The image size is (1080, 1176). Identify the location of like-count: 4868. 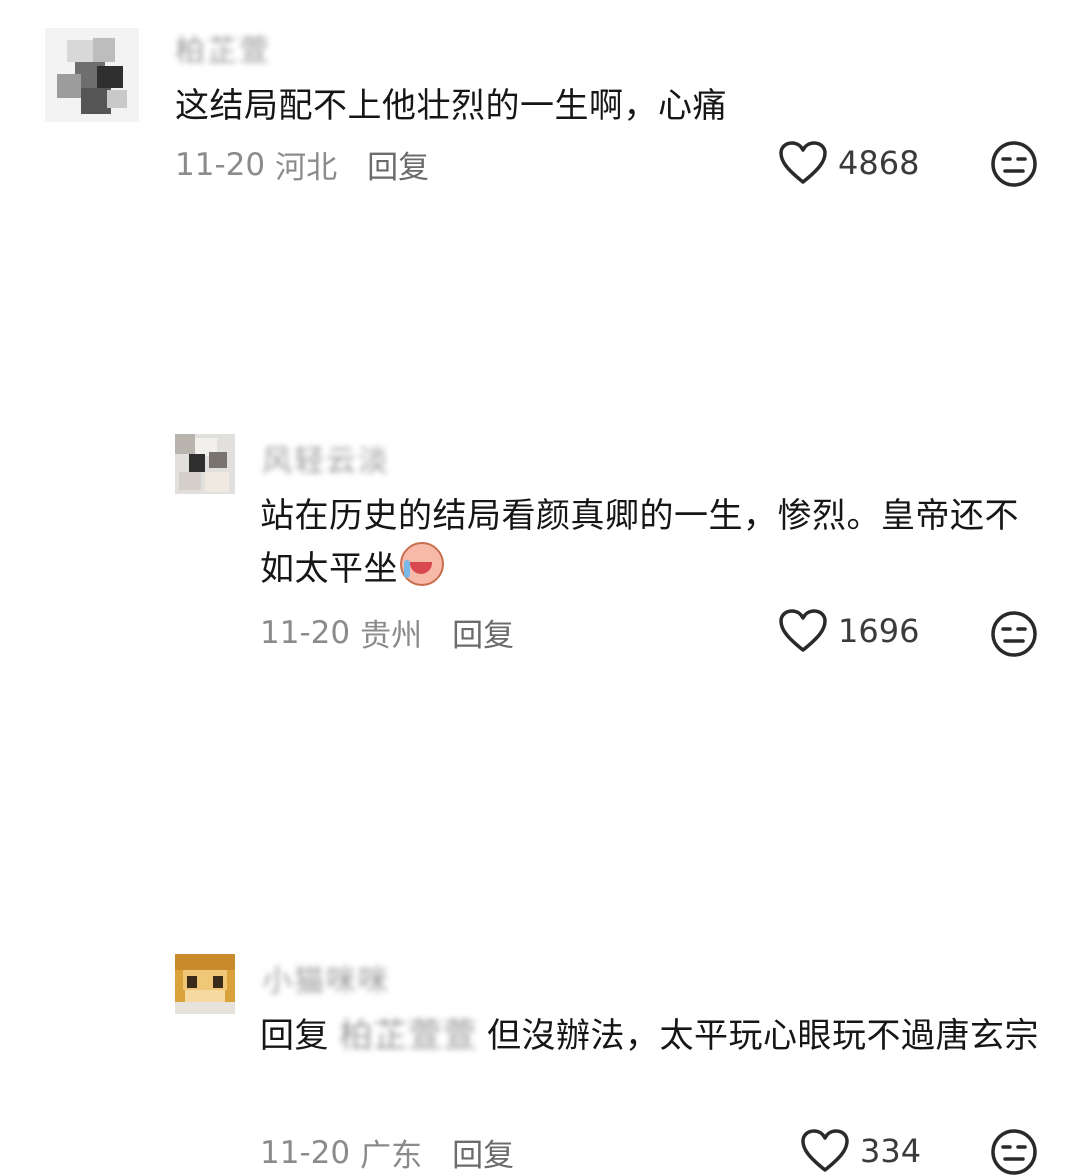
(879, 163).